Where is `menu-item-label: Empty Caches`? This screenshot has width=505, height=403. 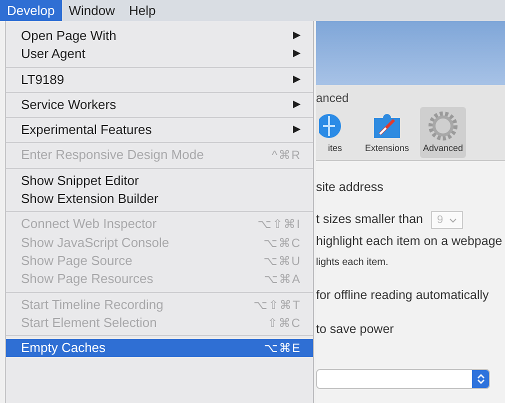
menu-item-label: Empty Caches is located at coordinates (63, 348).